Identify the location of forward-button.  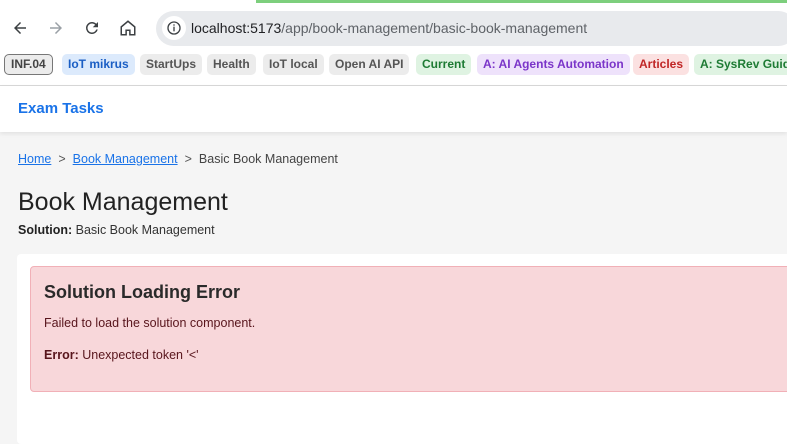
(56, 28).